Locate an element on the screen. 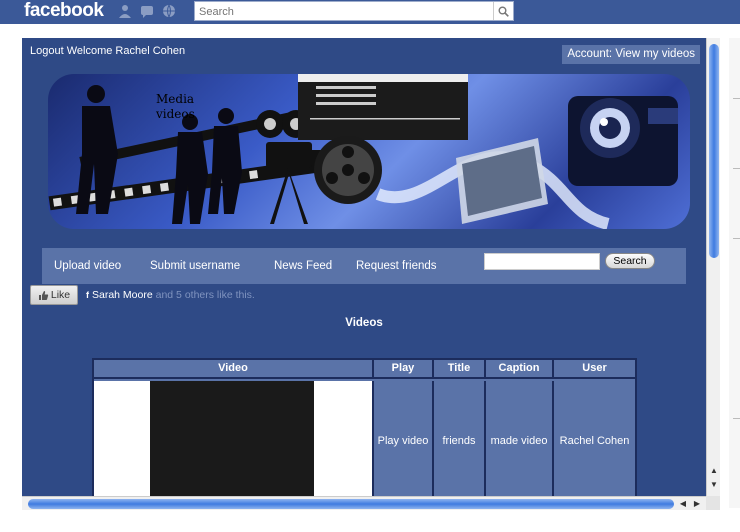  video-caption-cell: made video is located at coordinates (520, 438).